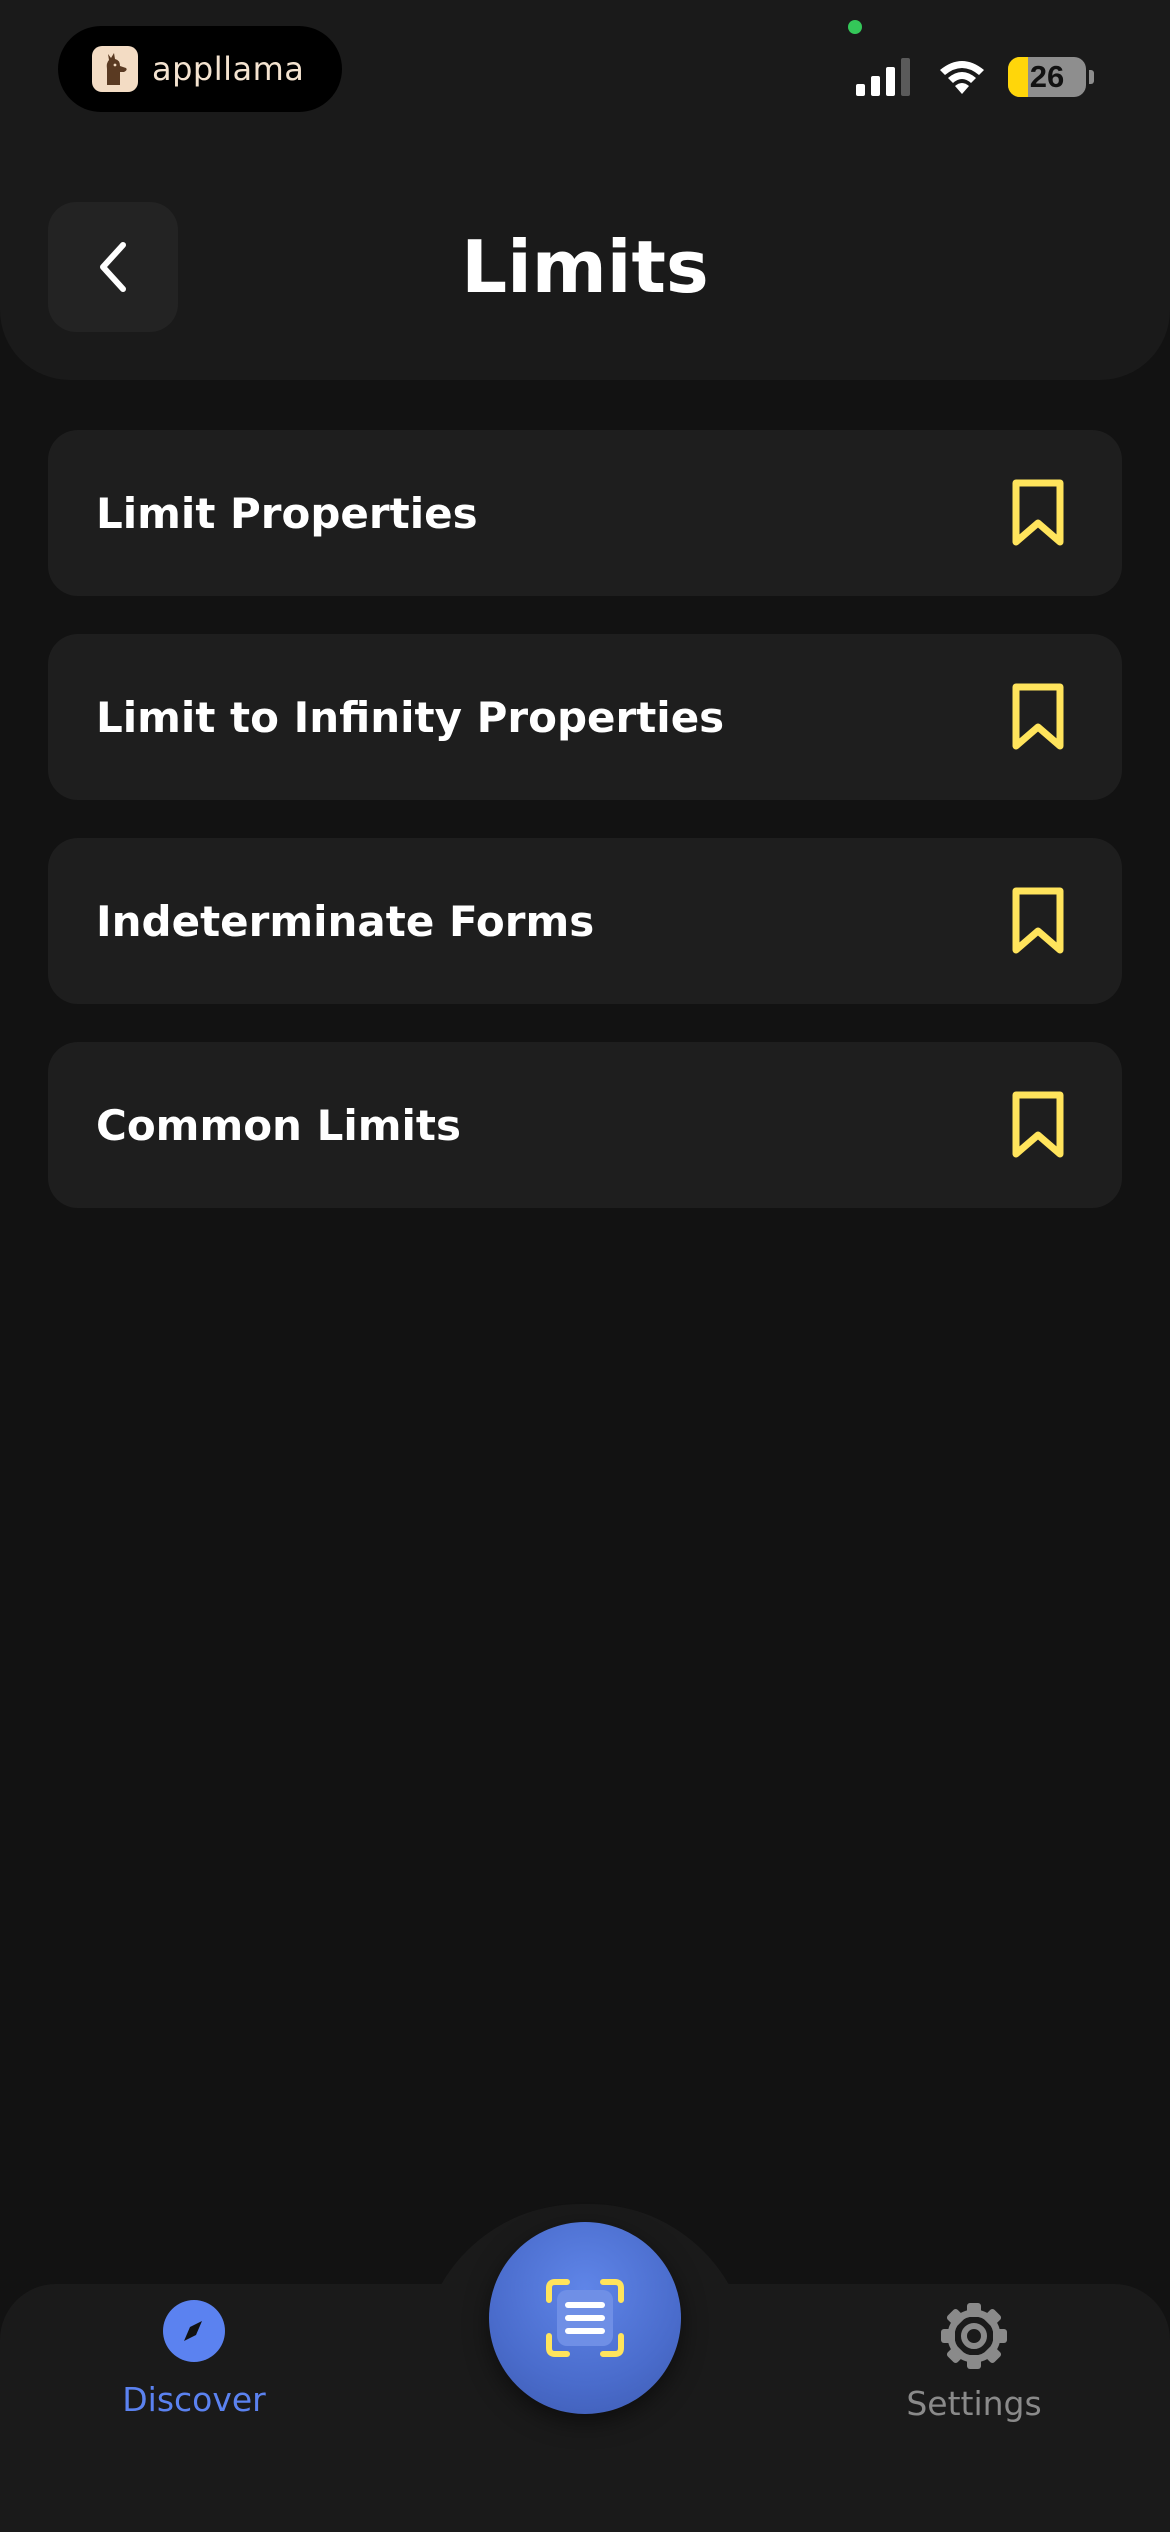  Describe the element at coordinates (585, 513) in the screenshot. I see `topic-item-limit-properties: Limit Properties` at that location.